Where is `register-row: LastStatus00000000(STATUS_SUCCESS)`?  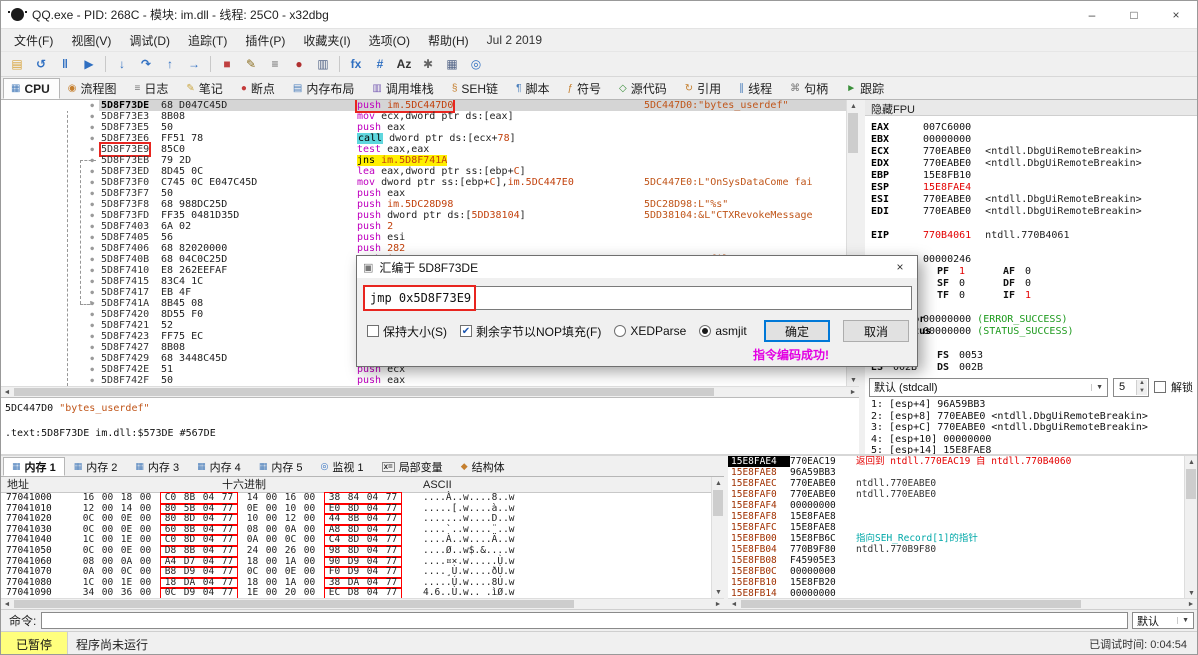
register-row: LastStatus00000000(STATUS_SUCCESS) is located at coordinates (1033, 332).